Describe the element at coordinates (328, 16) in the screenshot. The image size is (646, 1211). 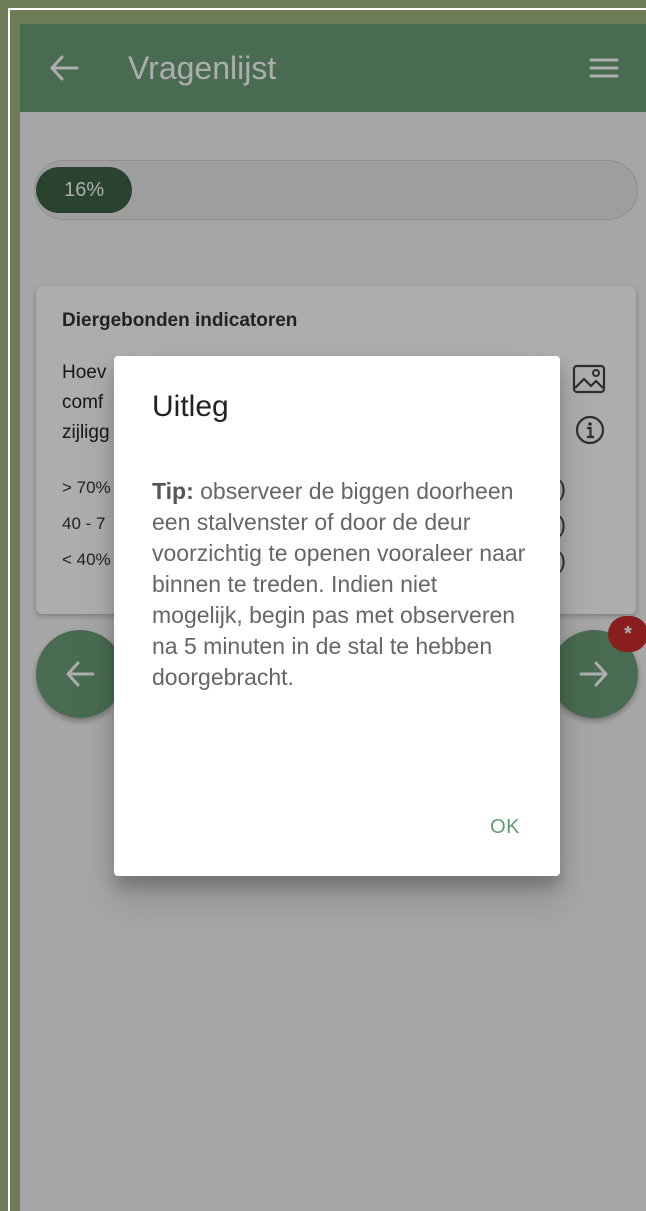
I see `frame-inner-top` at that location.